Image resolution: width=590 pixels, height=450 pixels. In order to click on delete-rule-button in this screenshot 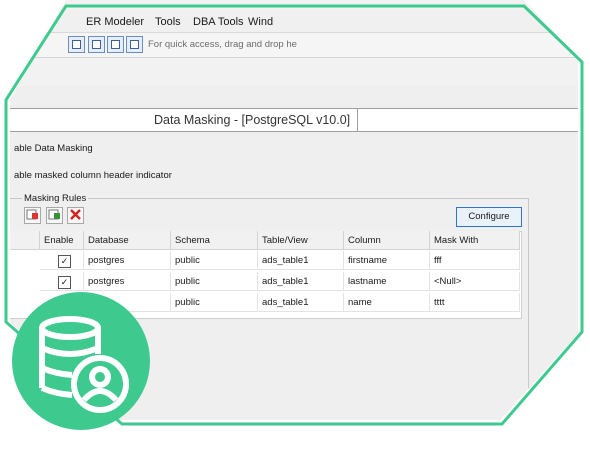, I will do `click(75, 215)`.